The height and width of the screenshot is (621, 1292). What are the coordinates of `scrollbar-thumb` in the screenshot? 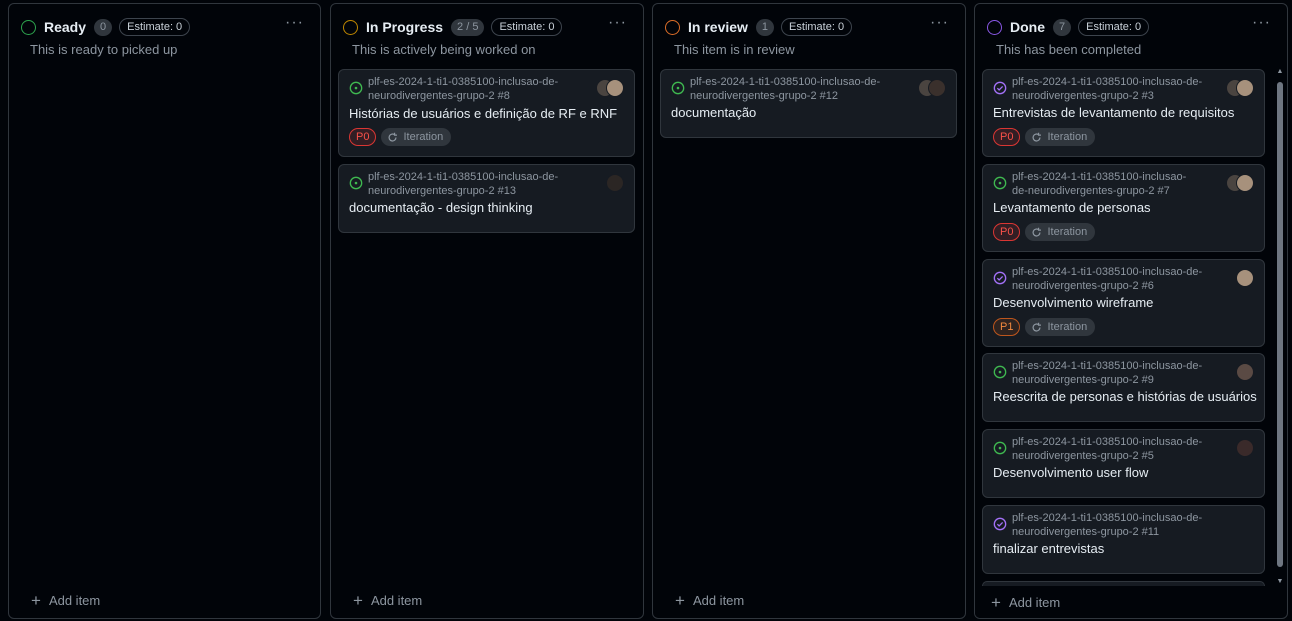 It's located at (1280, 324).